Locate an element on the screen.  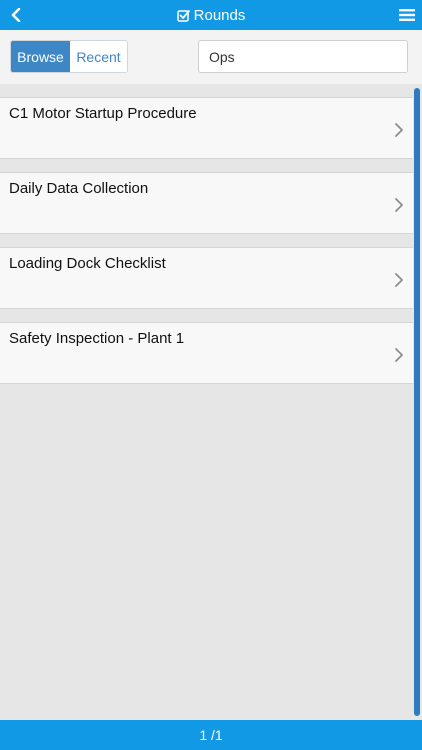
page-title-text: Rounds is located at coordinates (219, 15).